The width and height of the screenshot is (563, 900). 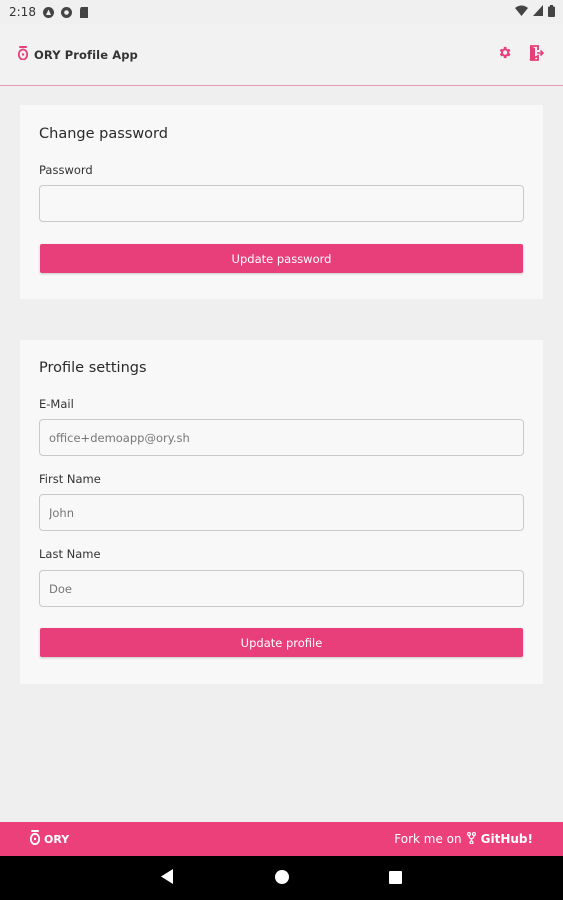 I want to click on update-password-button: Update password, so click(x=281, y=258).